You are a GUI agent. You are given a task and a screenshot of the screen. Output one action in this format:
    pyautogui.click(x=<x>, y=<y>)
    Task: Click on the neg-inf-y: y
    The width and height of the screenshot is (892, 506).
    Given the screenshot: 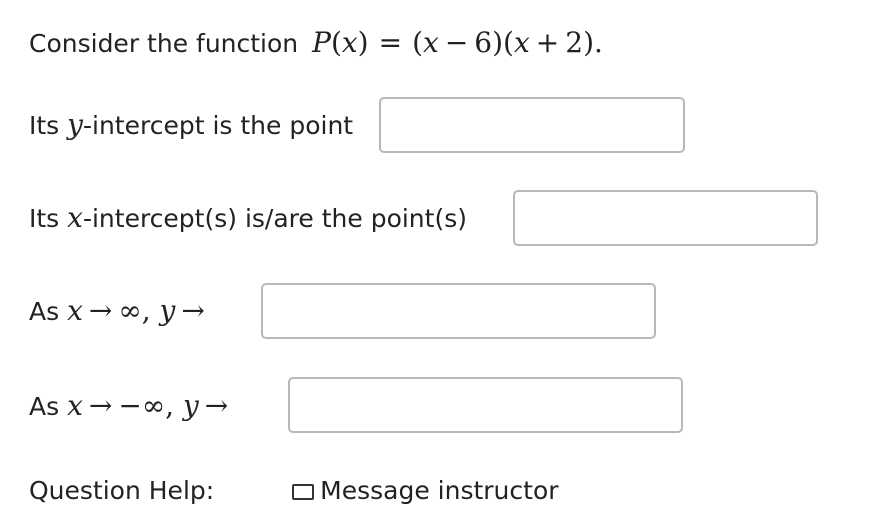 What is the action you would take?
    pyautogui.click(x=190, y=405)
    